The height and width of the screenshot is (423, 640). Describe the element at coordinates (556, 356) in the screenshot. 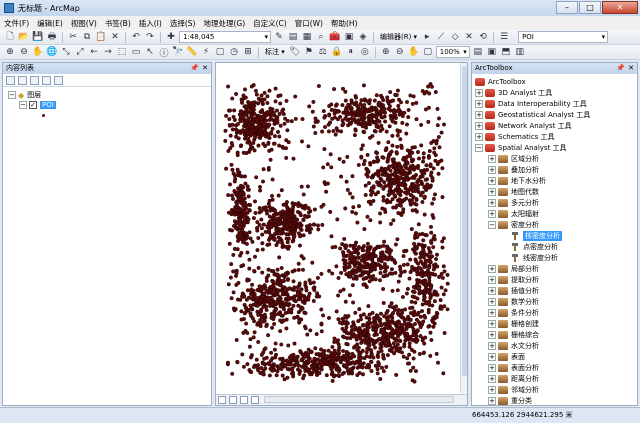

I see `toolbox-item: + 表面` at that location.